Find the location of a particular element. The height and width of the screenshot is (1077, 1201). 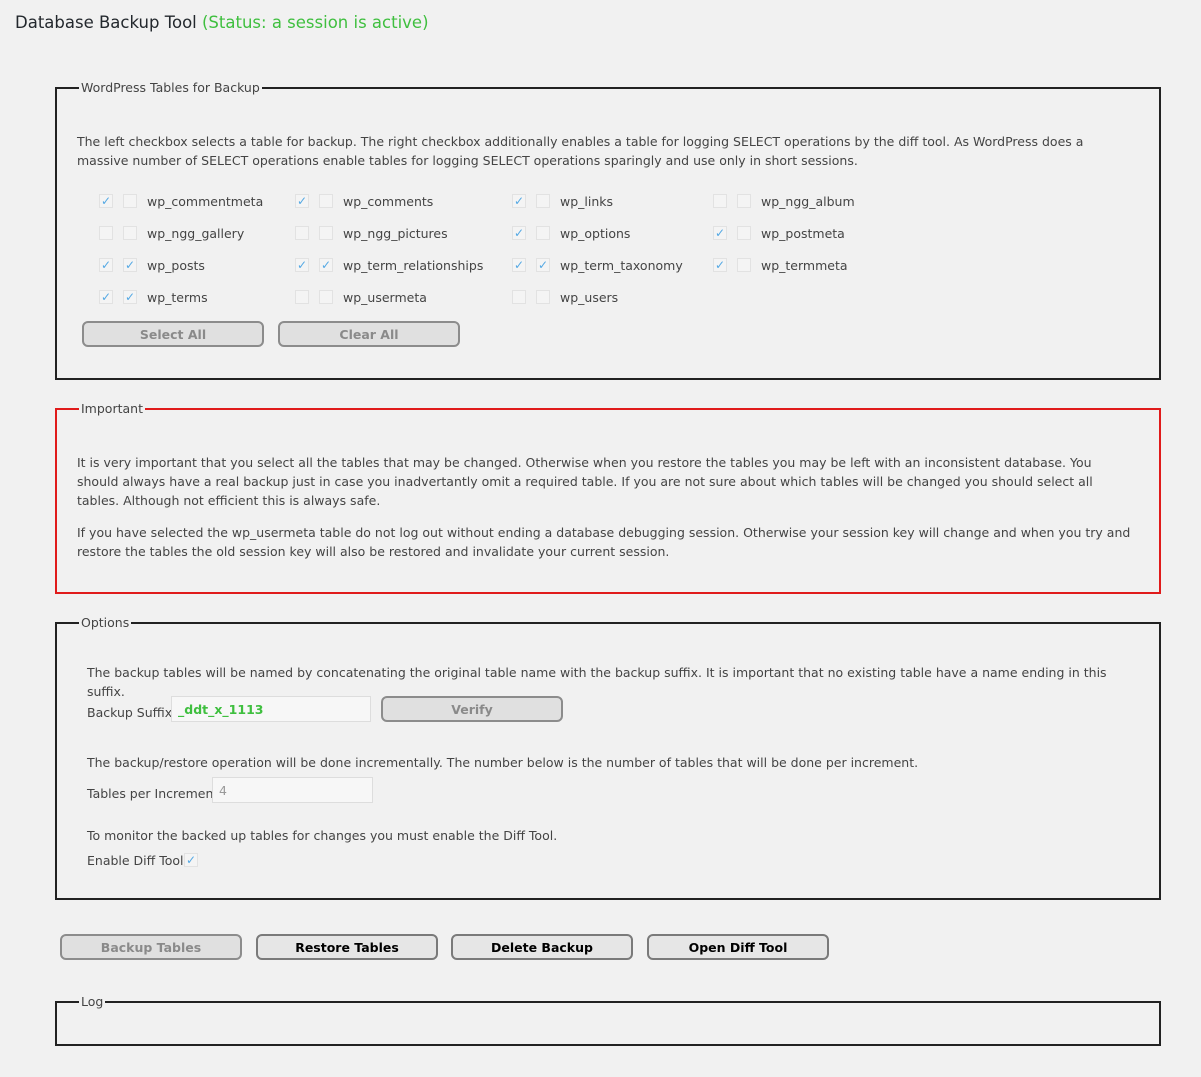

table-name-label: wp_termmeta is located at coordinates (804, 265).